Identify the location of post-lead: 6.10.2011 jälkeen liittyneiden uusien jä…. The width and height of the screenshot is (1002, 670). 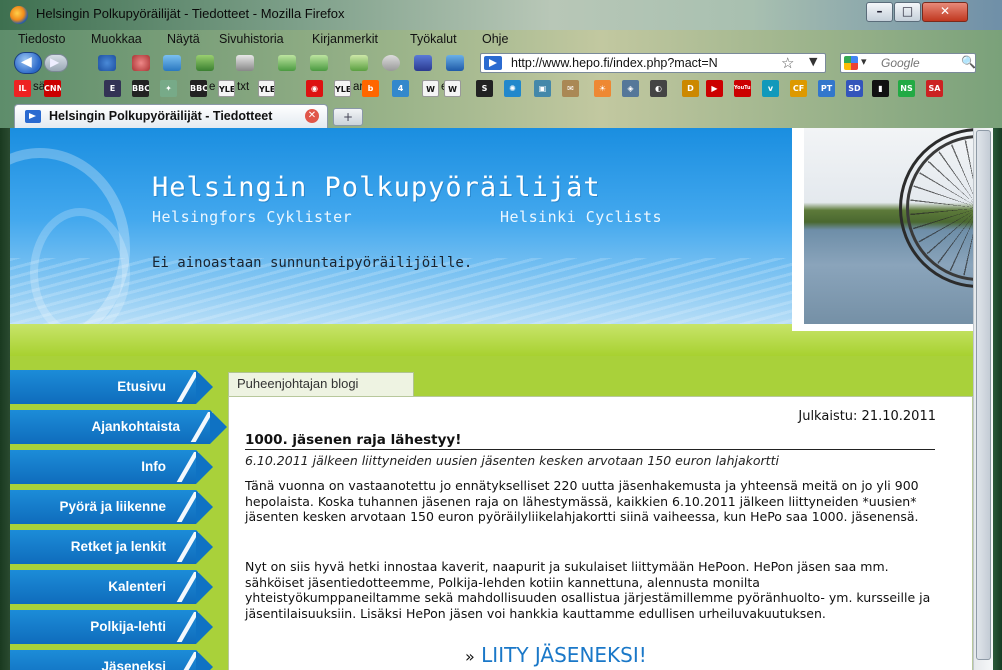
(512, 460).